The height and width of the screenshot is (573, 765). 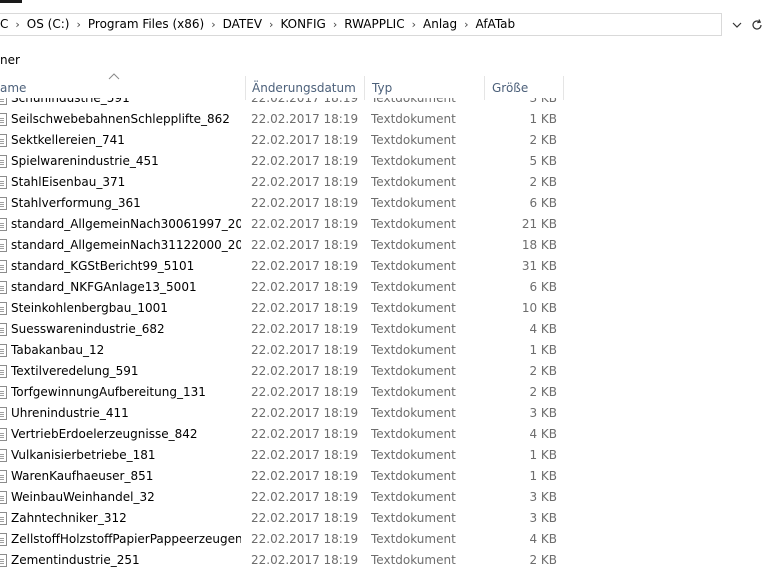 What do you see at coordinates (104, 287) in the screenshot?
I see `file-name: standard_NKFGAnlage13_5001` at bounding box center [104, 287].